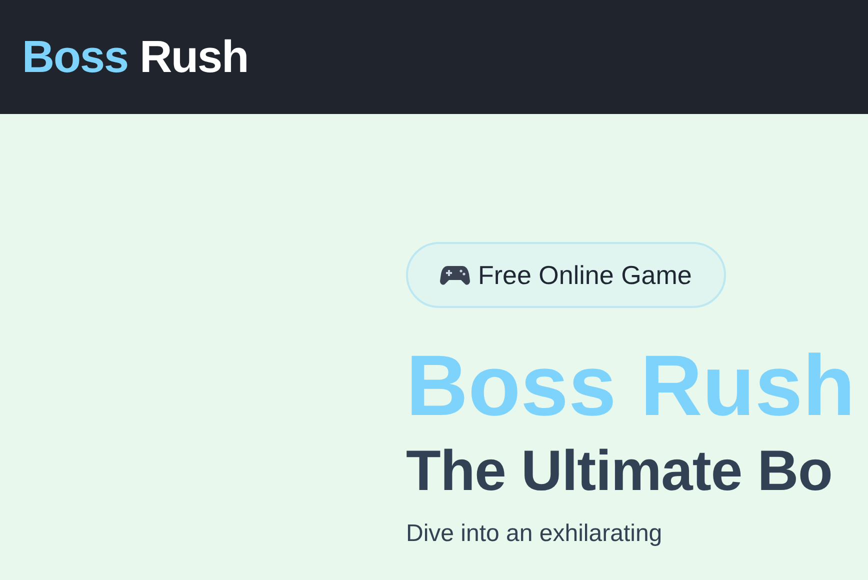 The width and height of the screenshot is (868, 580). What do you see at coordinates (566, 275) in the screenshot?
I see `game-badge: Free Online Game` at bounding box center [566, 275].